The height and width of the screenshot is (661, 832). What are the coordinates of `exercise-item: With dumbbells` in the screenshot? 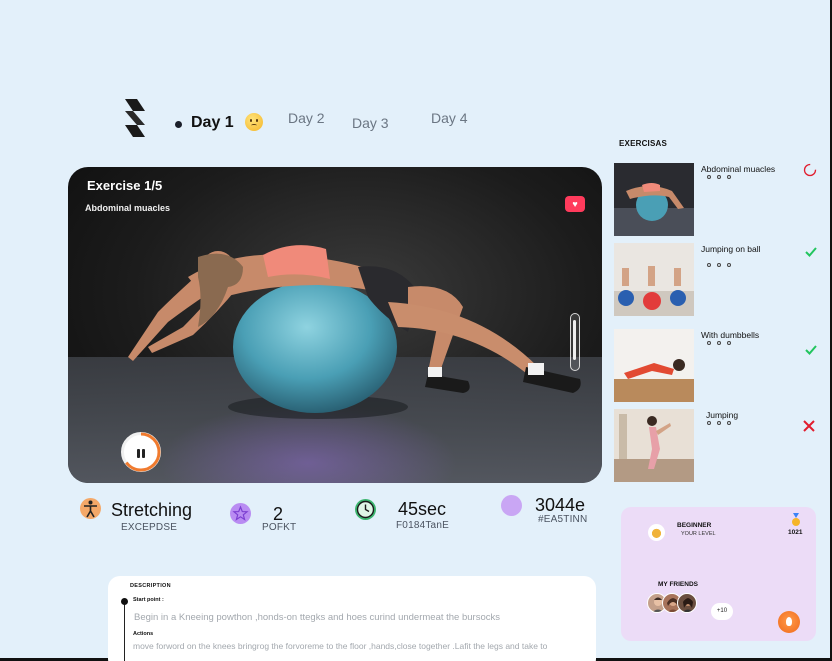 It's located at (719, 366).